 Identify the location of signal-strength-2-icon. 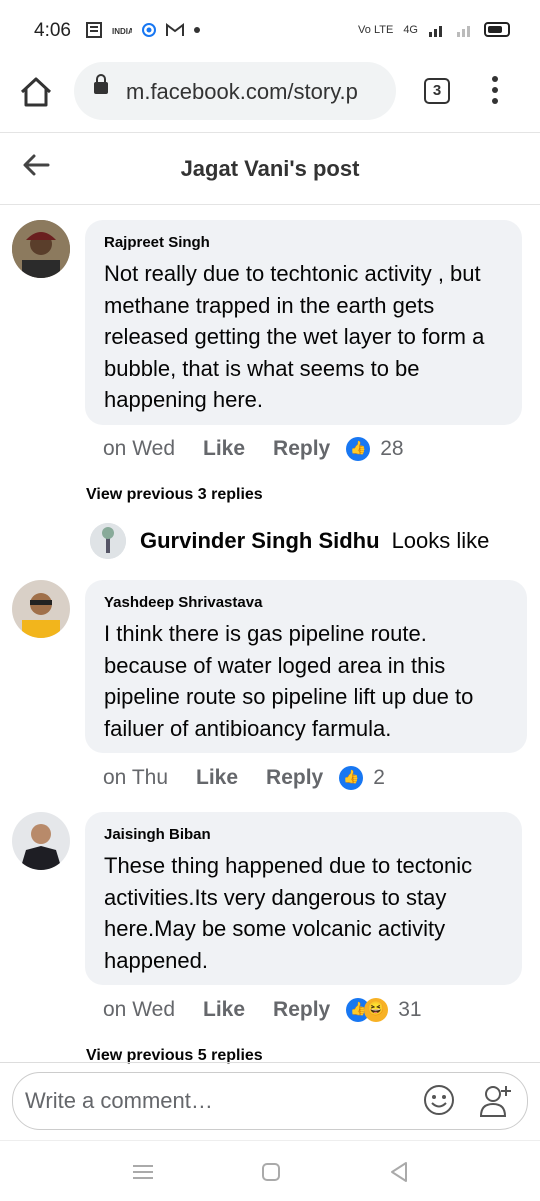
(463, 31).